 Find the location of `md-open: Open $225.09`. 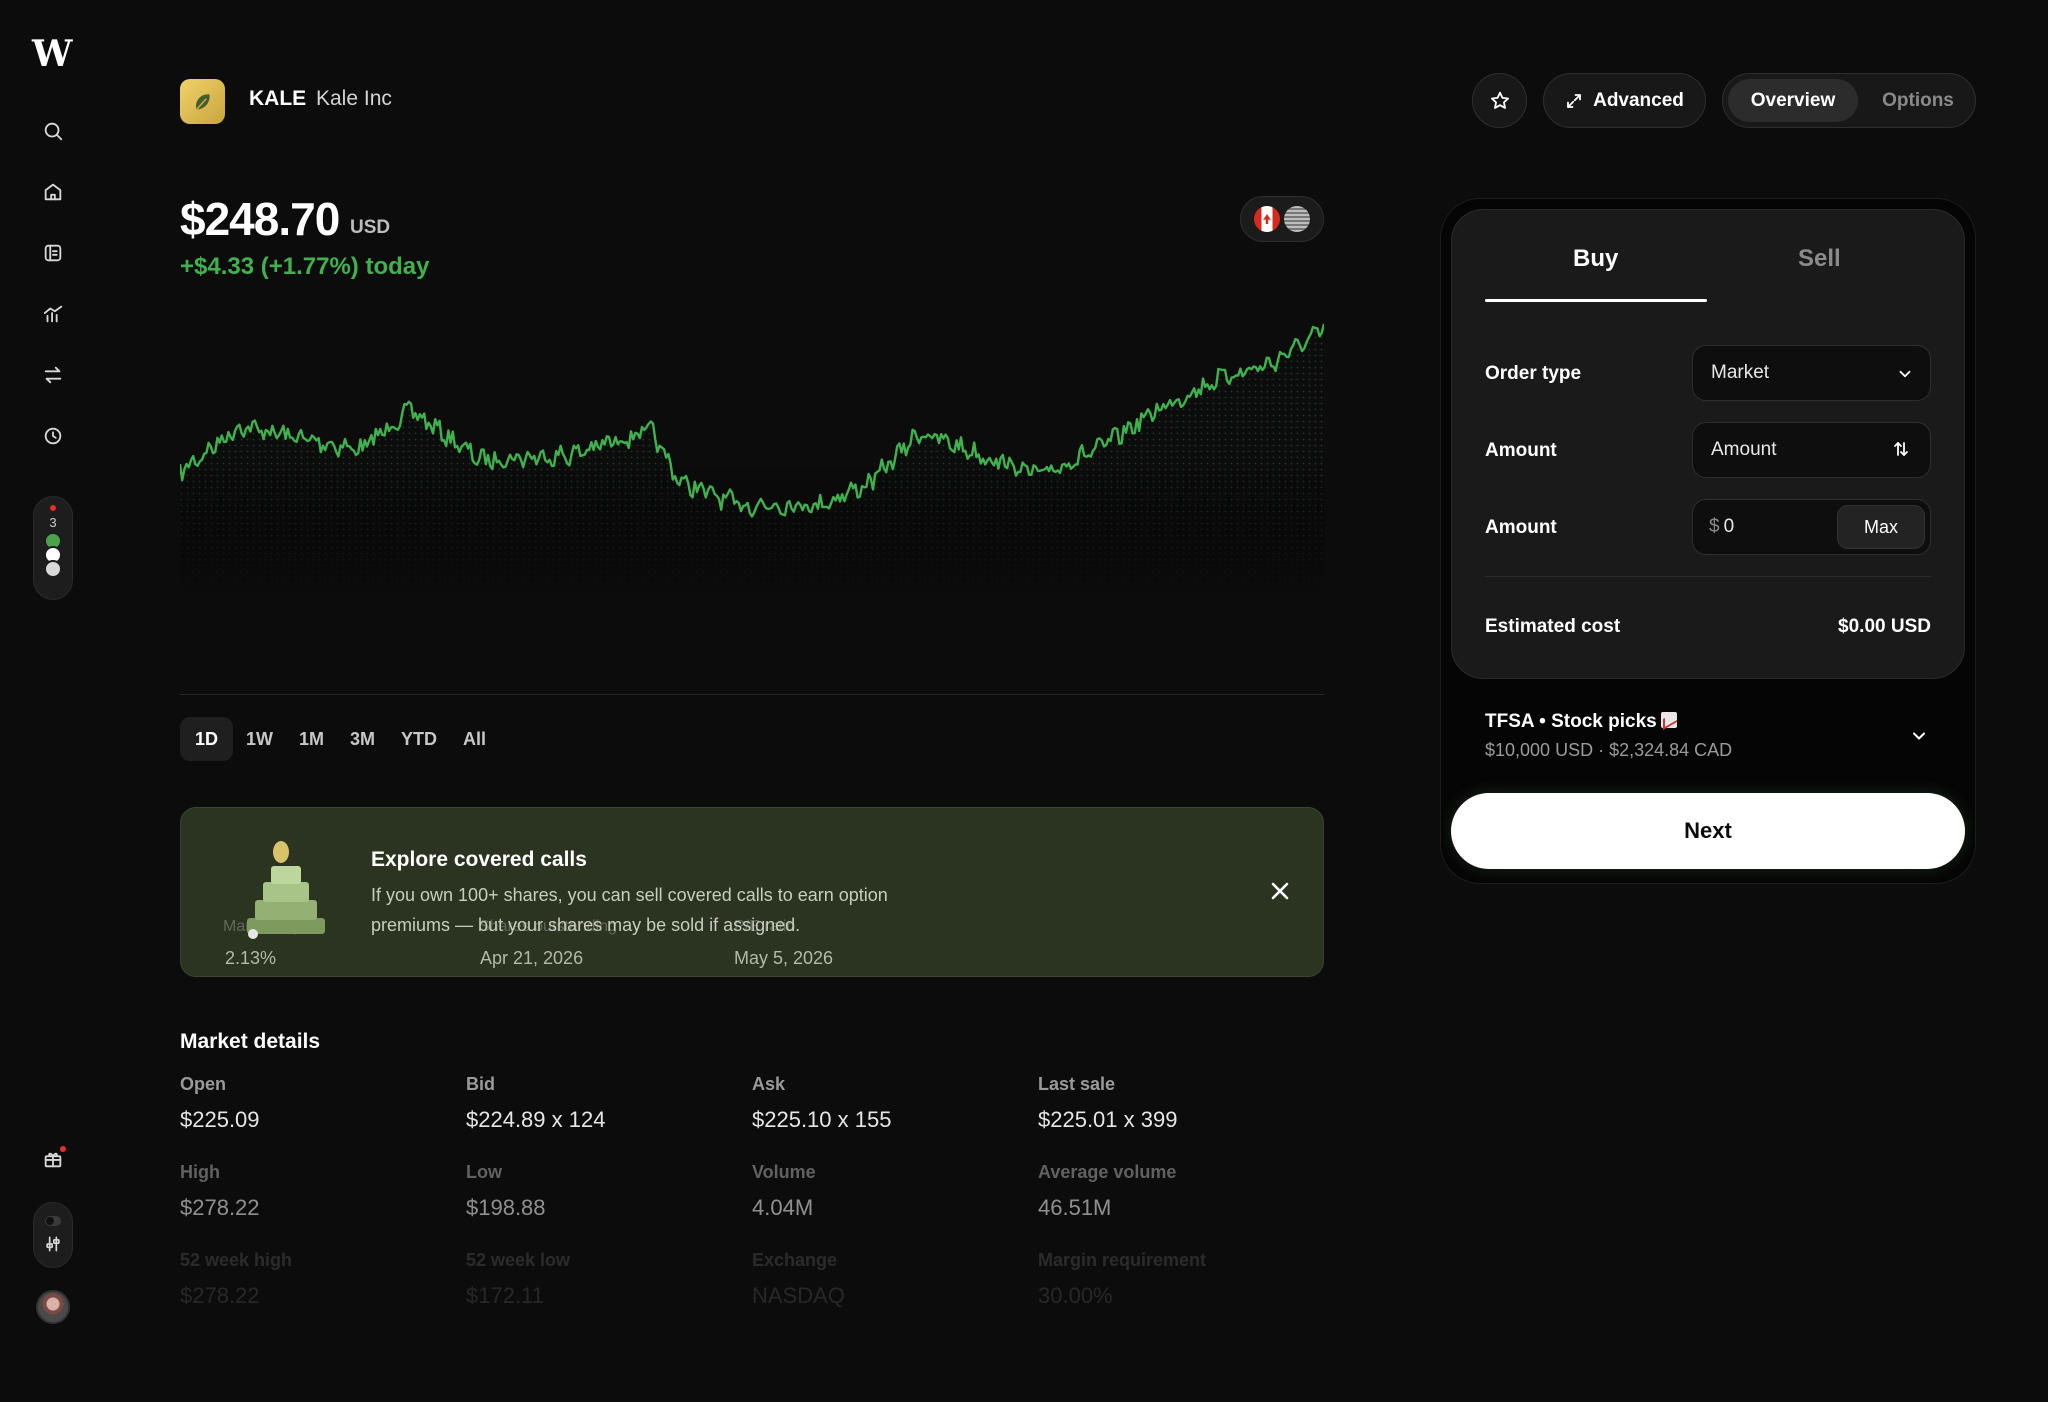

md-open: Open $225.09 is located at coordinates (220, 1103).